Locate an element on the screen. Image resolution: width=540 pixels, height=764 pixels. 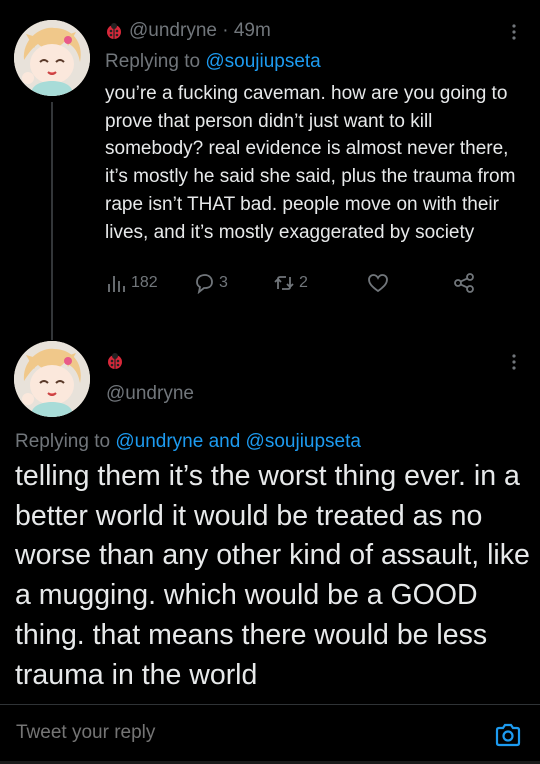
share-icon is located at coordinates (464, 283).